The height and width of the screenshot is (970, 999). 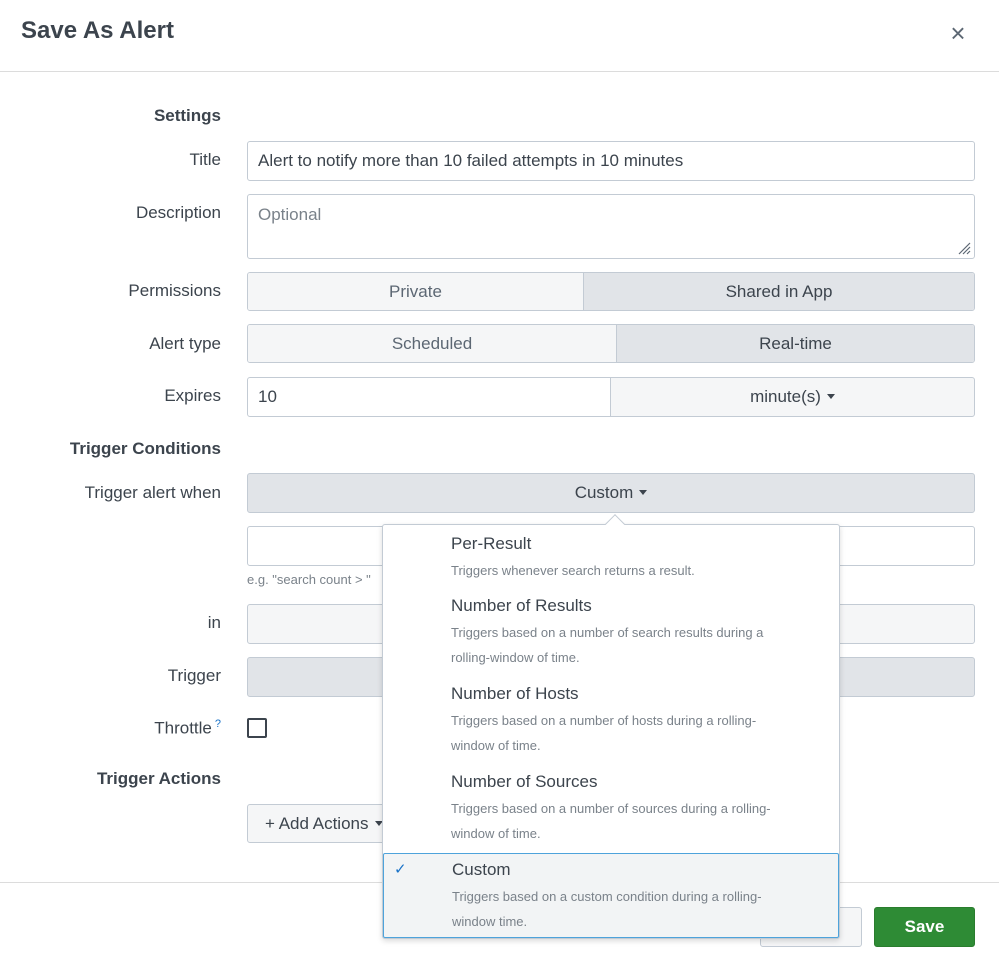 I want to click on expires-unit-select: minute(s), so click(x=792, y=397).